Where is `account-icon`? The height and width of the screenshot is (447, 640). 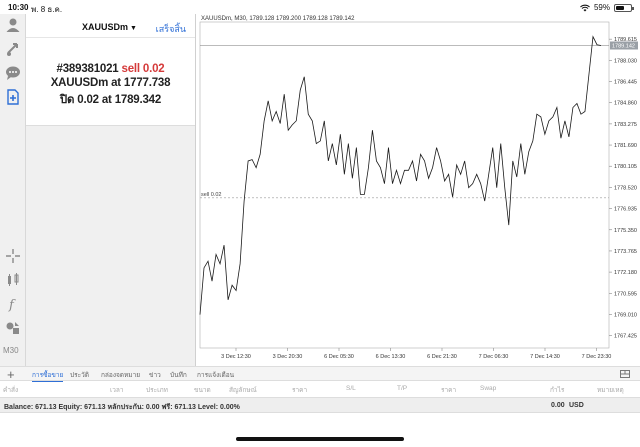
account-icon is located at coordinates (13, 25).